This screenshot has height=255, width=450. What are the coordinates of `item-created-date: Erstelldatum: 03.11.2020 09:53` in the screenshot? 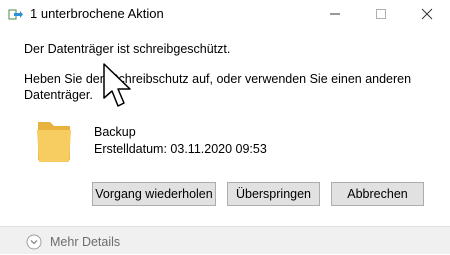 It's located at (180, 149).